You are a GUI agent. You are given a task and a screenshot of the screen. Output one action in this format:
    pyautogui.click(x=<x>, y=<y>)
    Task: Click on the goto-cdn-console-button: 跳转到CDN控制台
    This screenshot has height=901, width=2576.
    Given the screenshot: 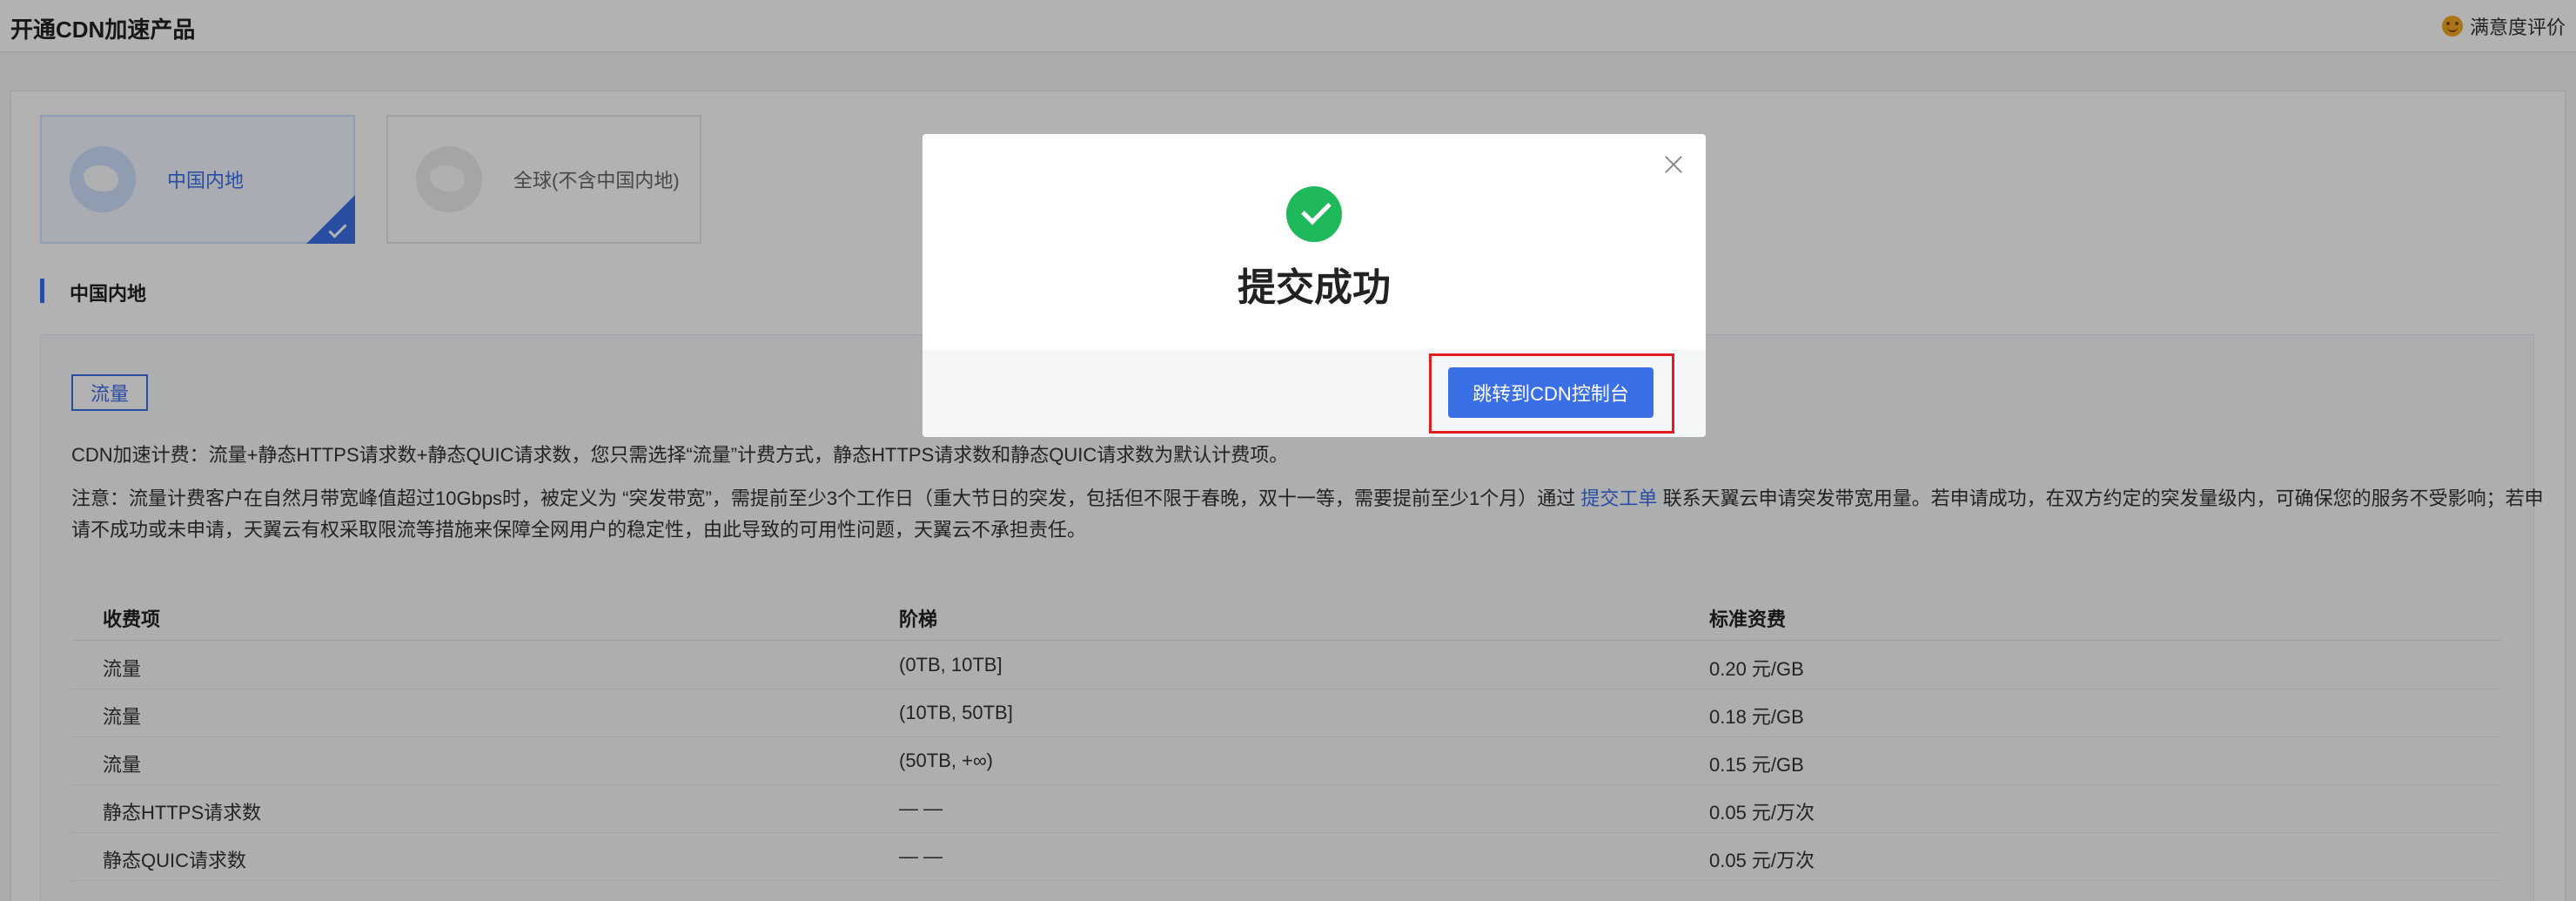 What is the action you would take?
    pyautogui.click(x=1551, y=392)
    